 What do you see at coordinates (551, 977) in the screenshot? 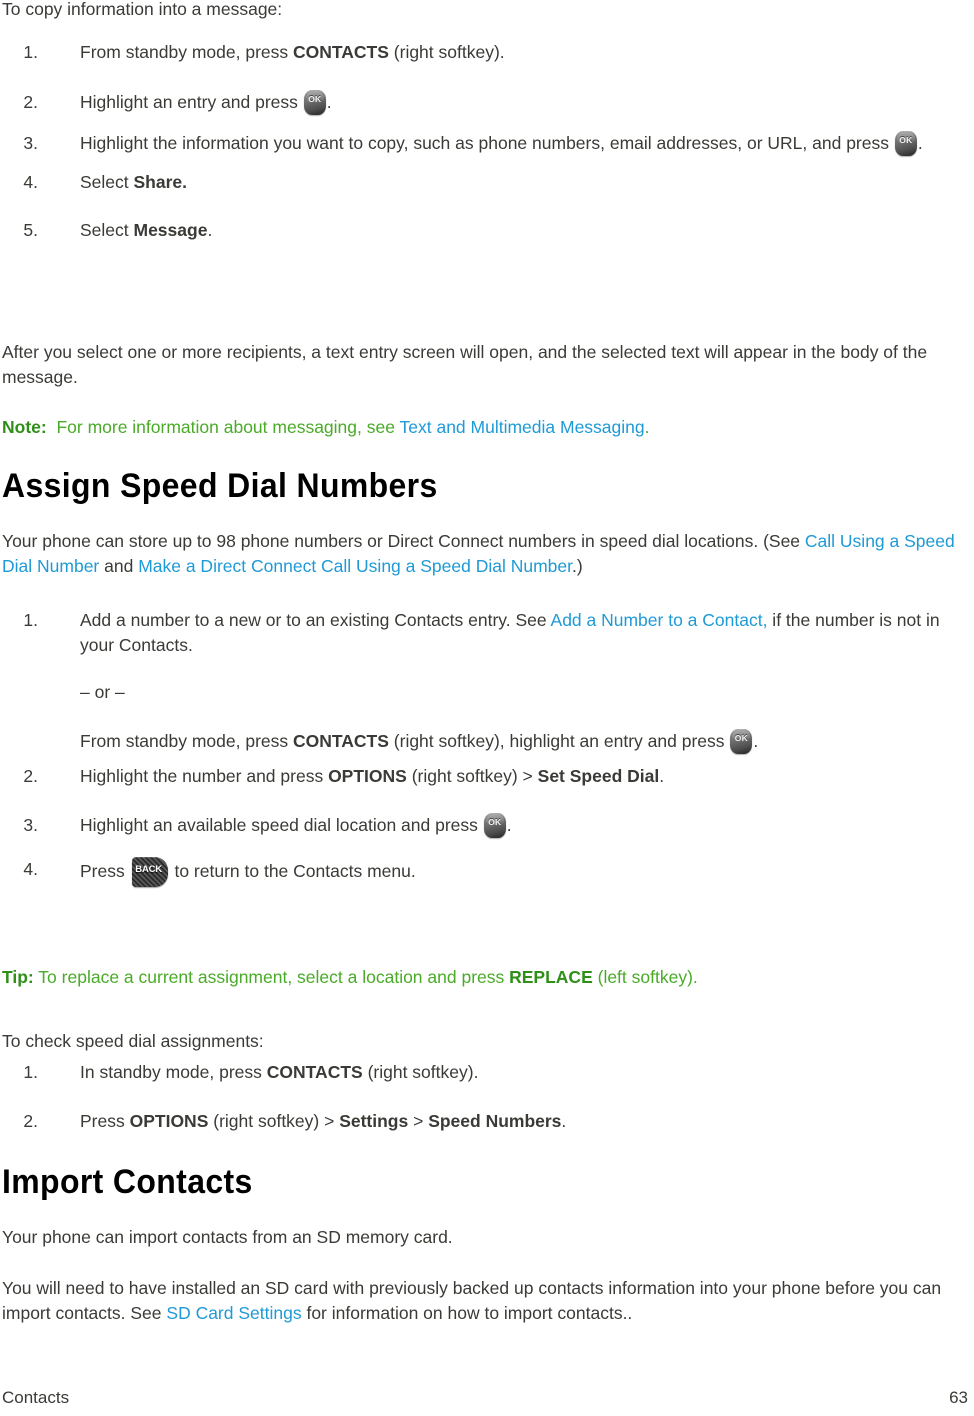
I see `softkey-replace-label: REPLACE` at bounding box center [551, 977].